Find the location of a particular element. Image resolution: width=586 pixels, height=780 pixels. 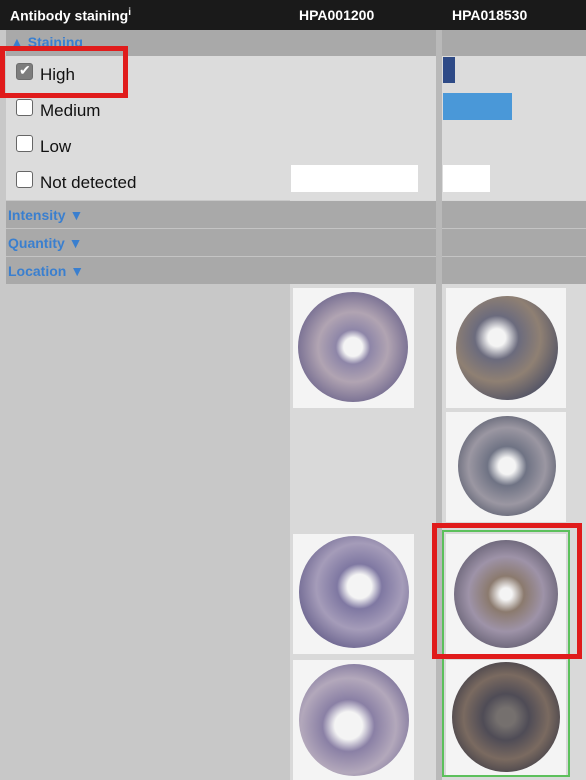

high-staining-bar is located at coordinates (449, 70).